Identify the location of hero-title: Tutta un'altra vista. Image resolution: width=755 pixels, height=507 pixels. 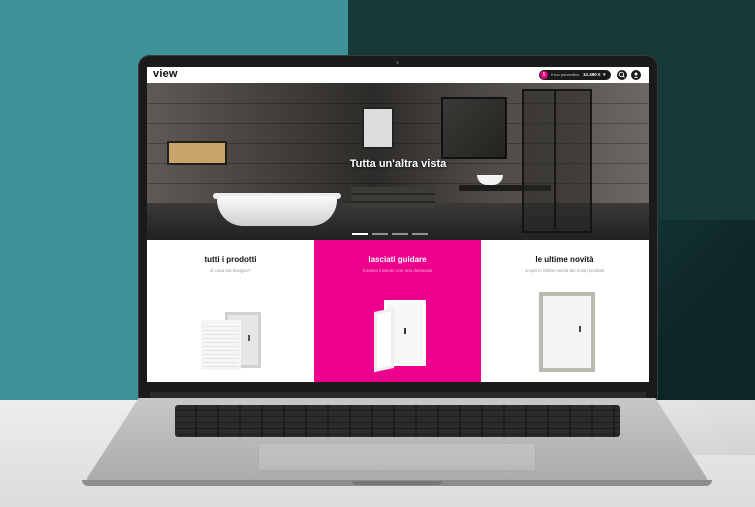
(398, 164).